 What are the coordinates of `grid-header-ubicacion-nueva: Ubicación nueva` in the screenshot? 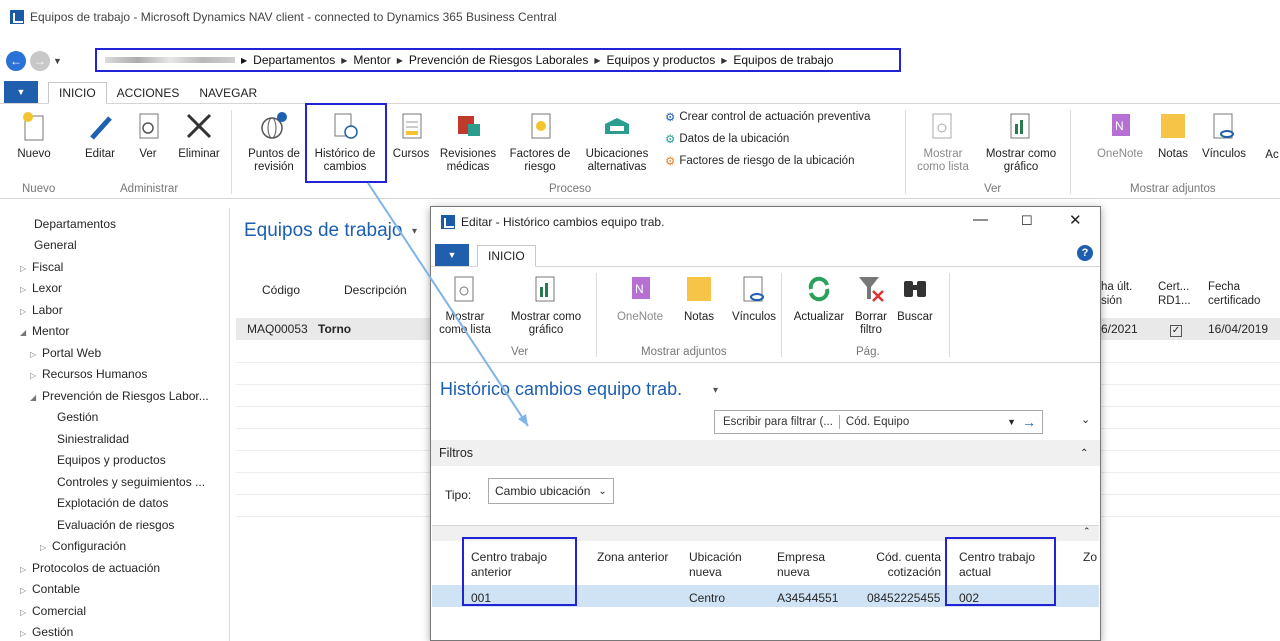 It's located at (724, 565).